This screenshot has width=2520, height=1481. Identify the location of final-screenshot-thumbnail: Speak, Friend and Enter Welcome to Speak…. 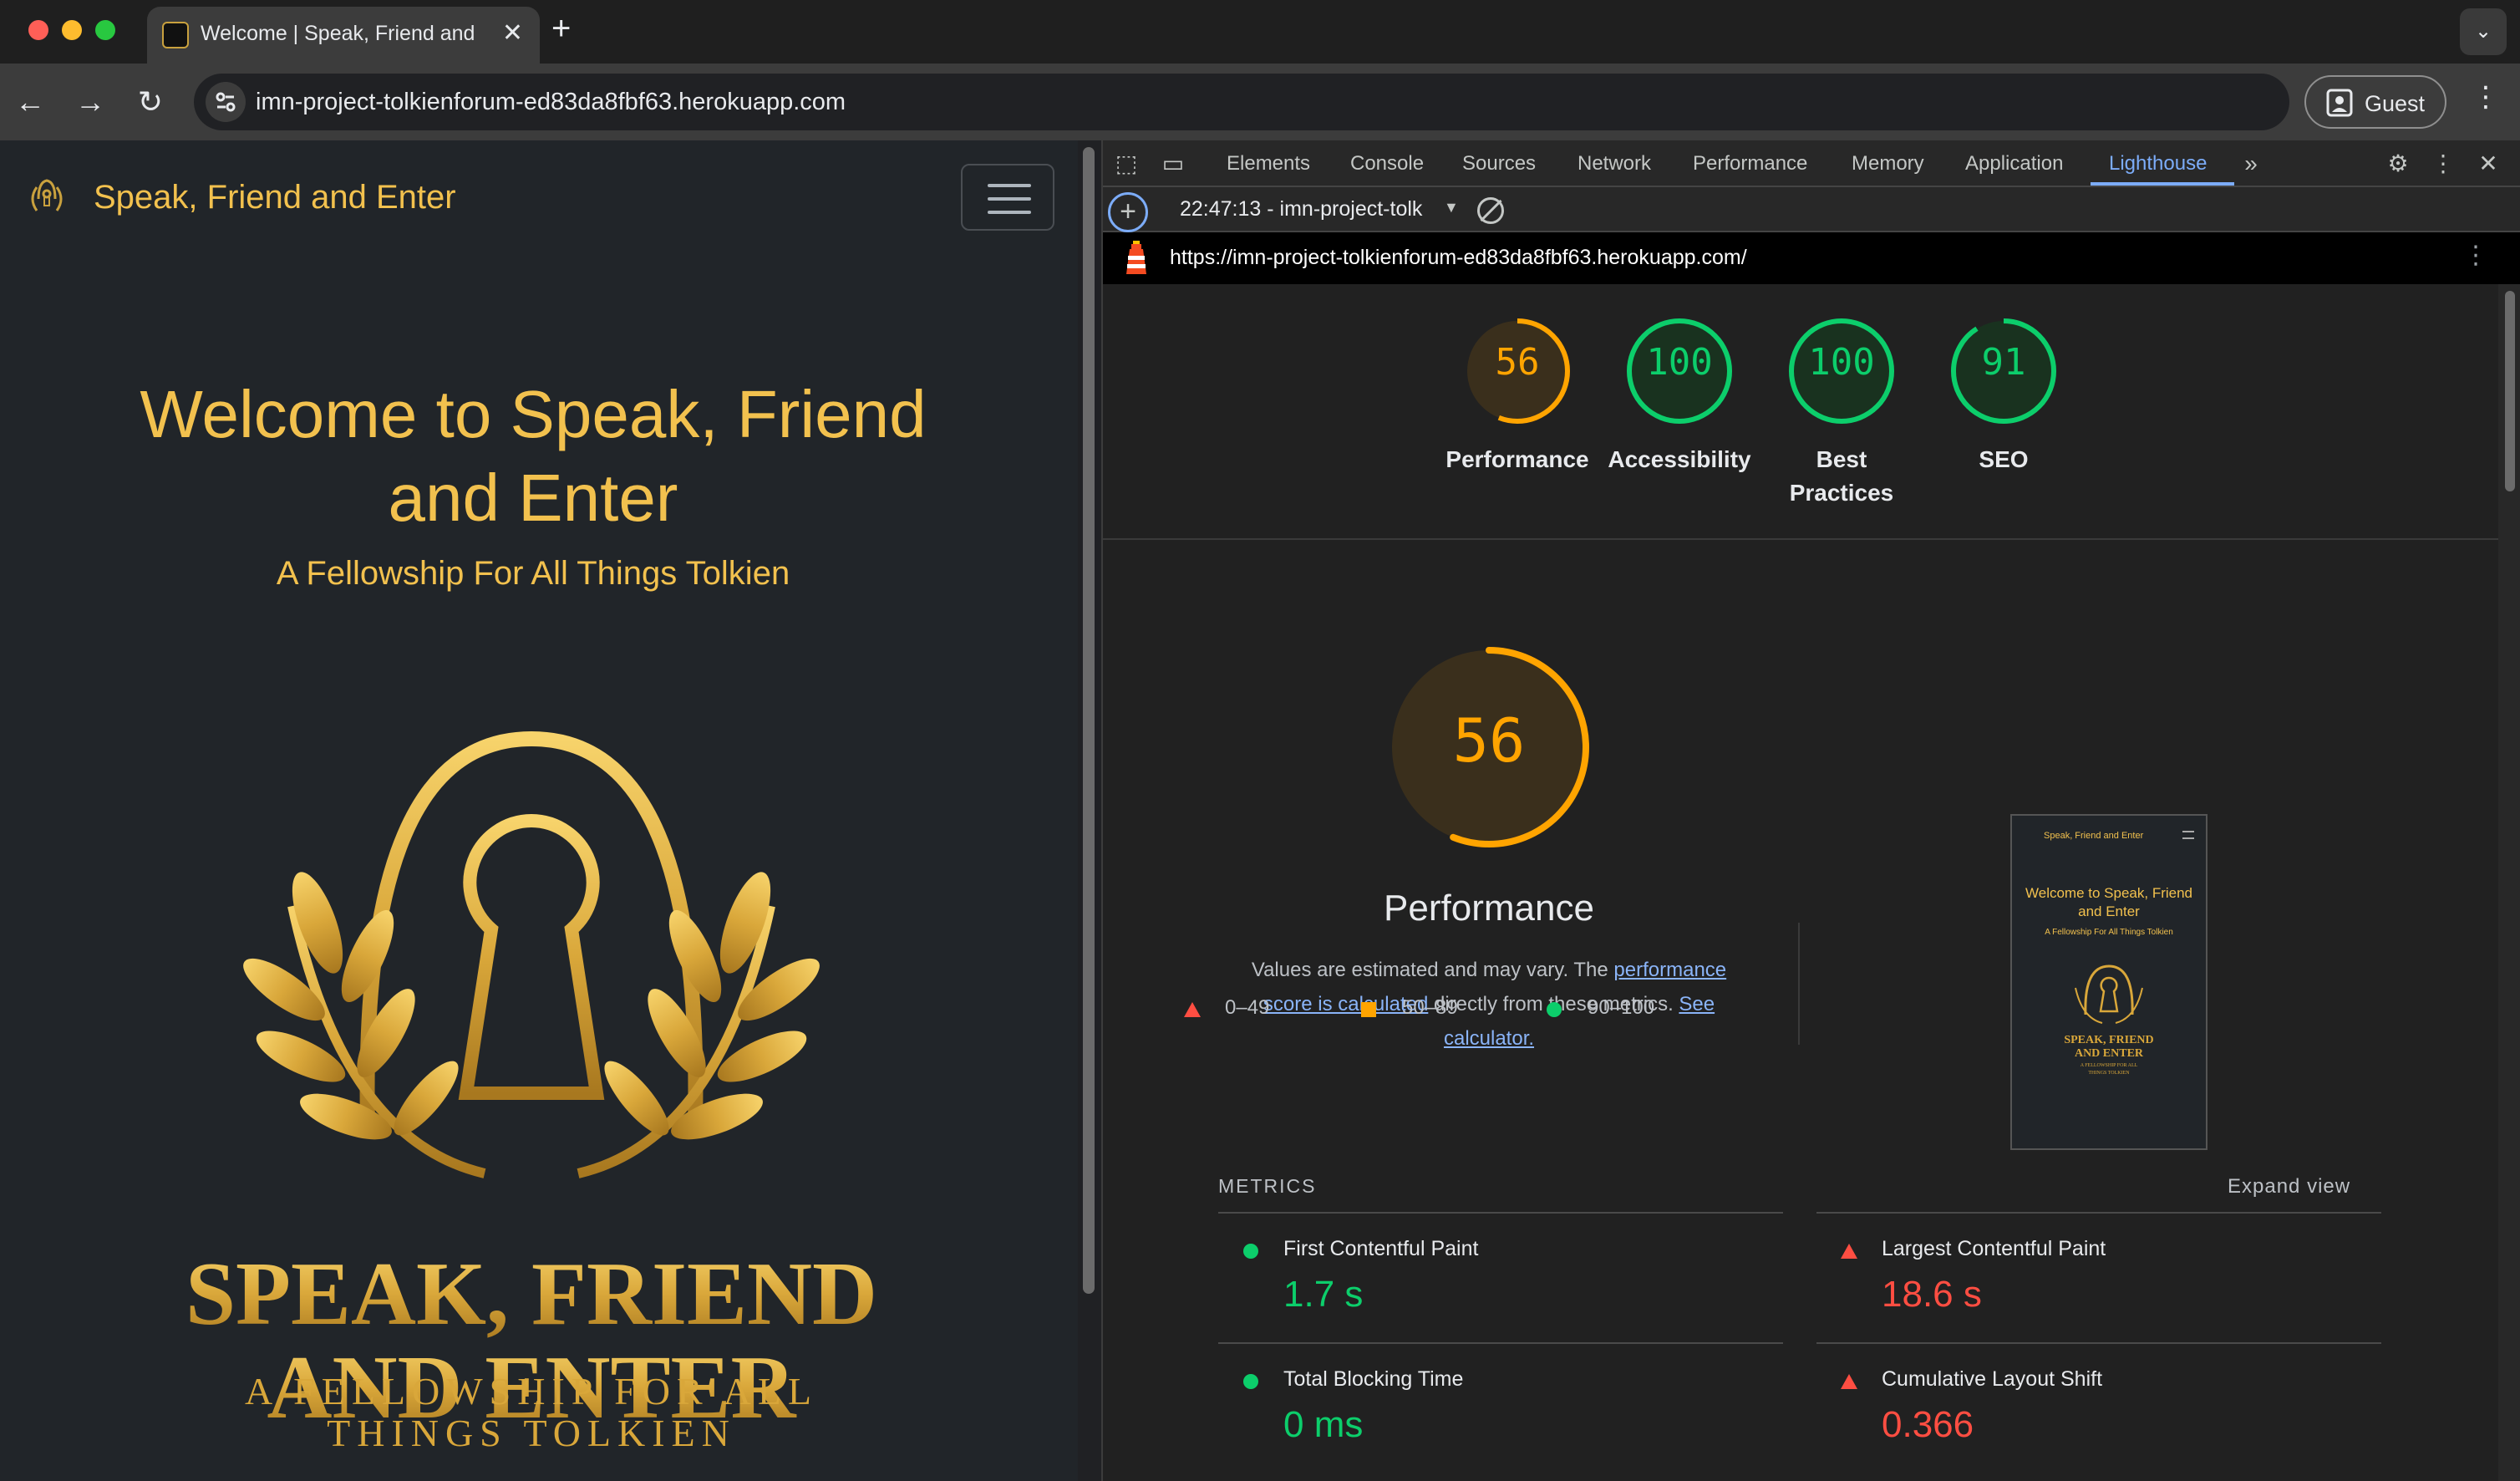
(2109, 982).